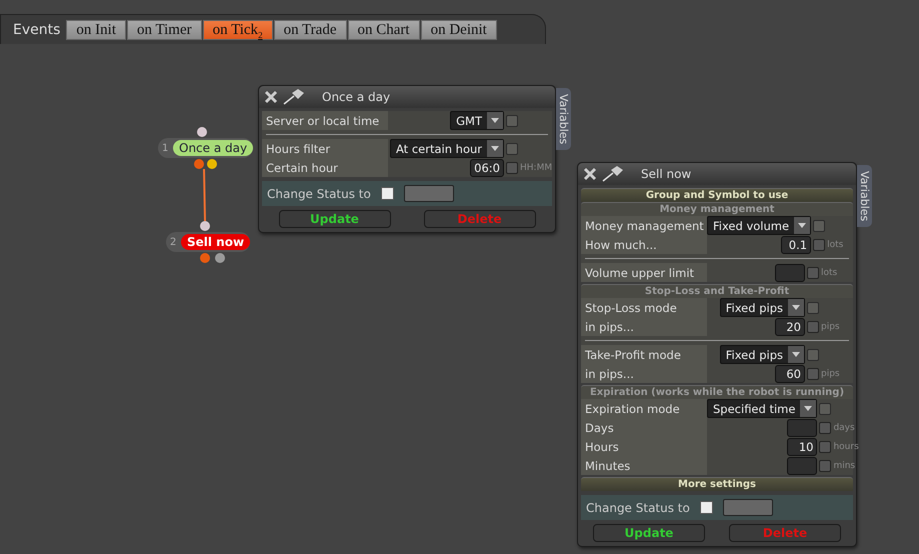  I want to click on node-number: 1, so click(166, 148).